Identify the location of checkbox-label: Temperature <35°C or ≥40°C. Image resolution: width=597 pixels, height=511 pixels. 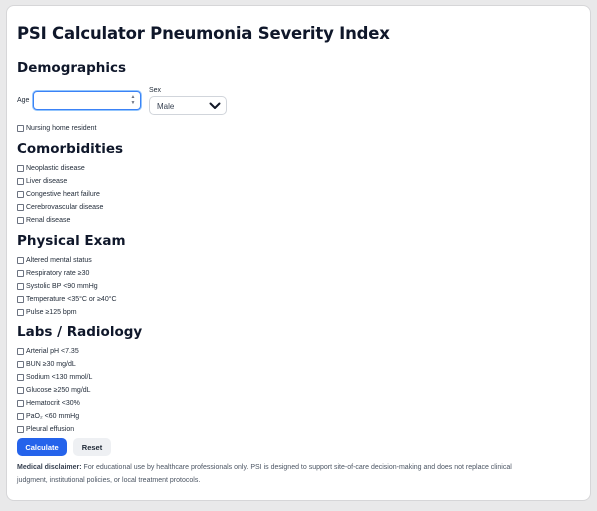
(71, 299).